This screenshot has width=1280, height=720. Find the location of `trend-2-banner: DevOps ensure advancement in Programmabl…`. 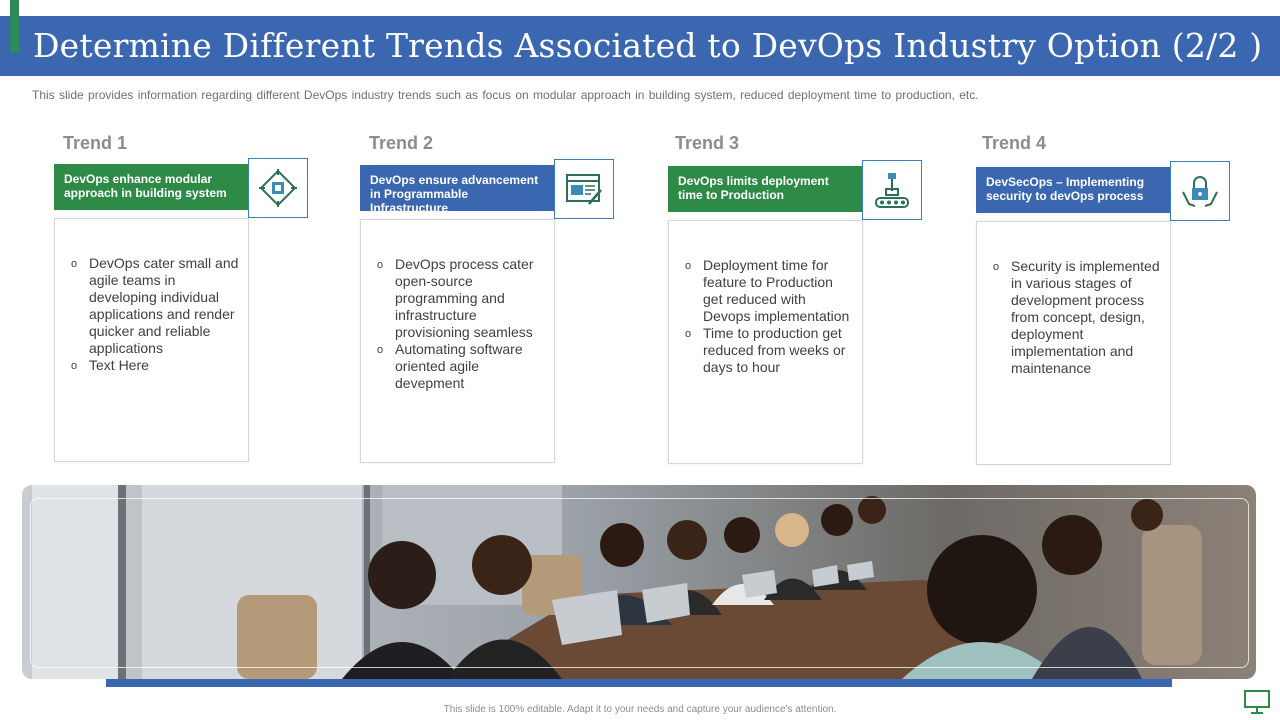

trend-2-banner: DevOps ensure advancement in Programmabl… is located at coordinates (458, 190).